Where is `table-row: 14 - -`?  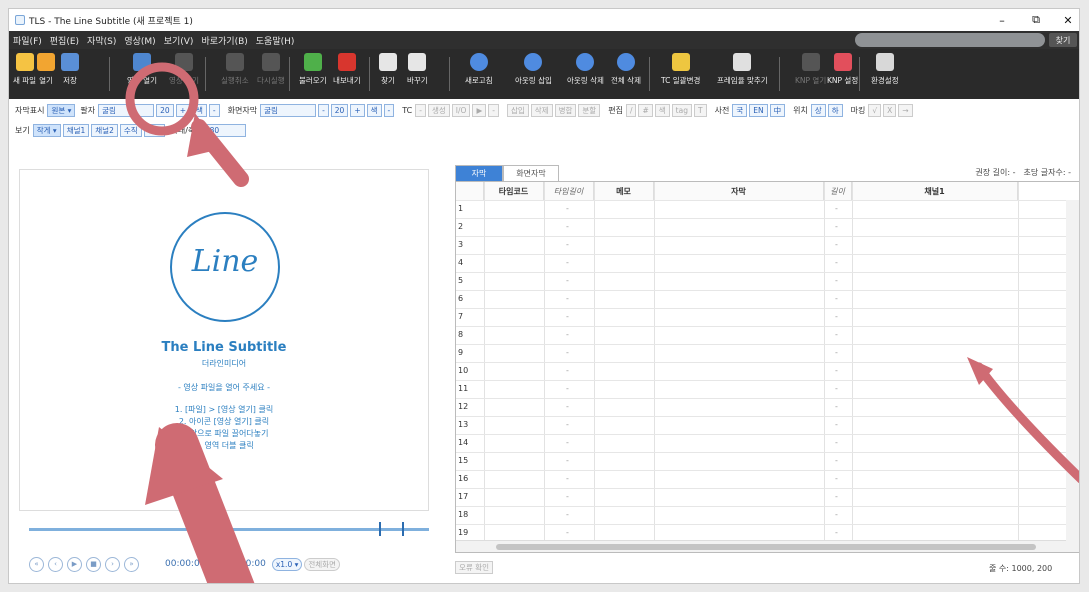
table-row: 14 - - is located at coordinates (761, 443).